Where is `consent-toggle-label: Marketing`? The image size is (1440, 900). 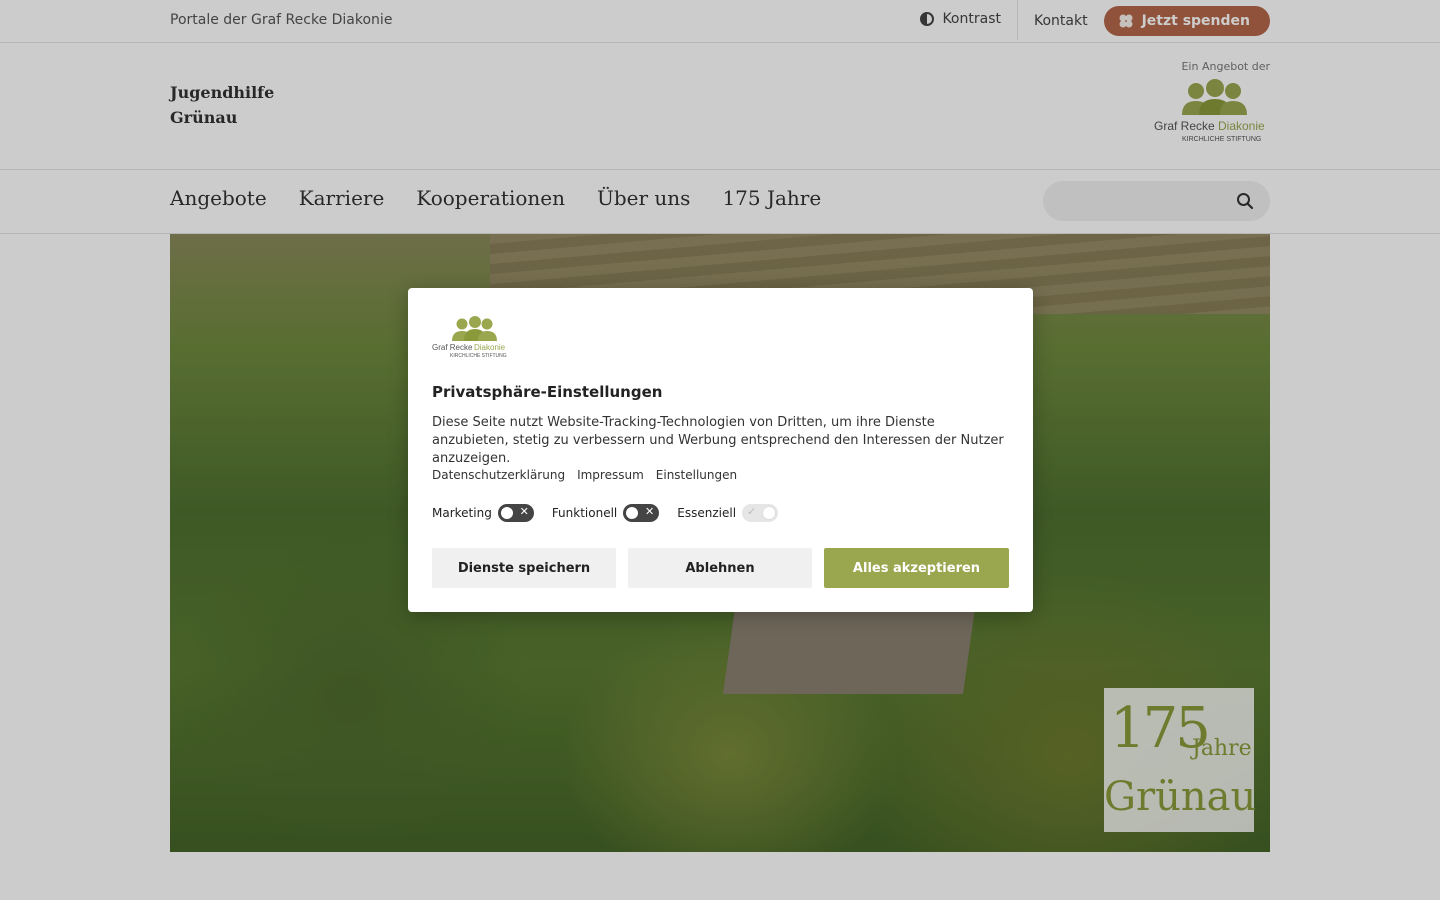 consent-toggle-label: Marketing is located at coordinates (462, 513).